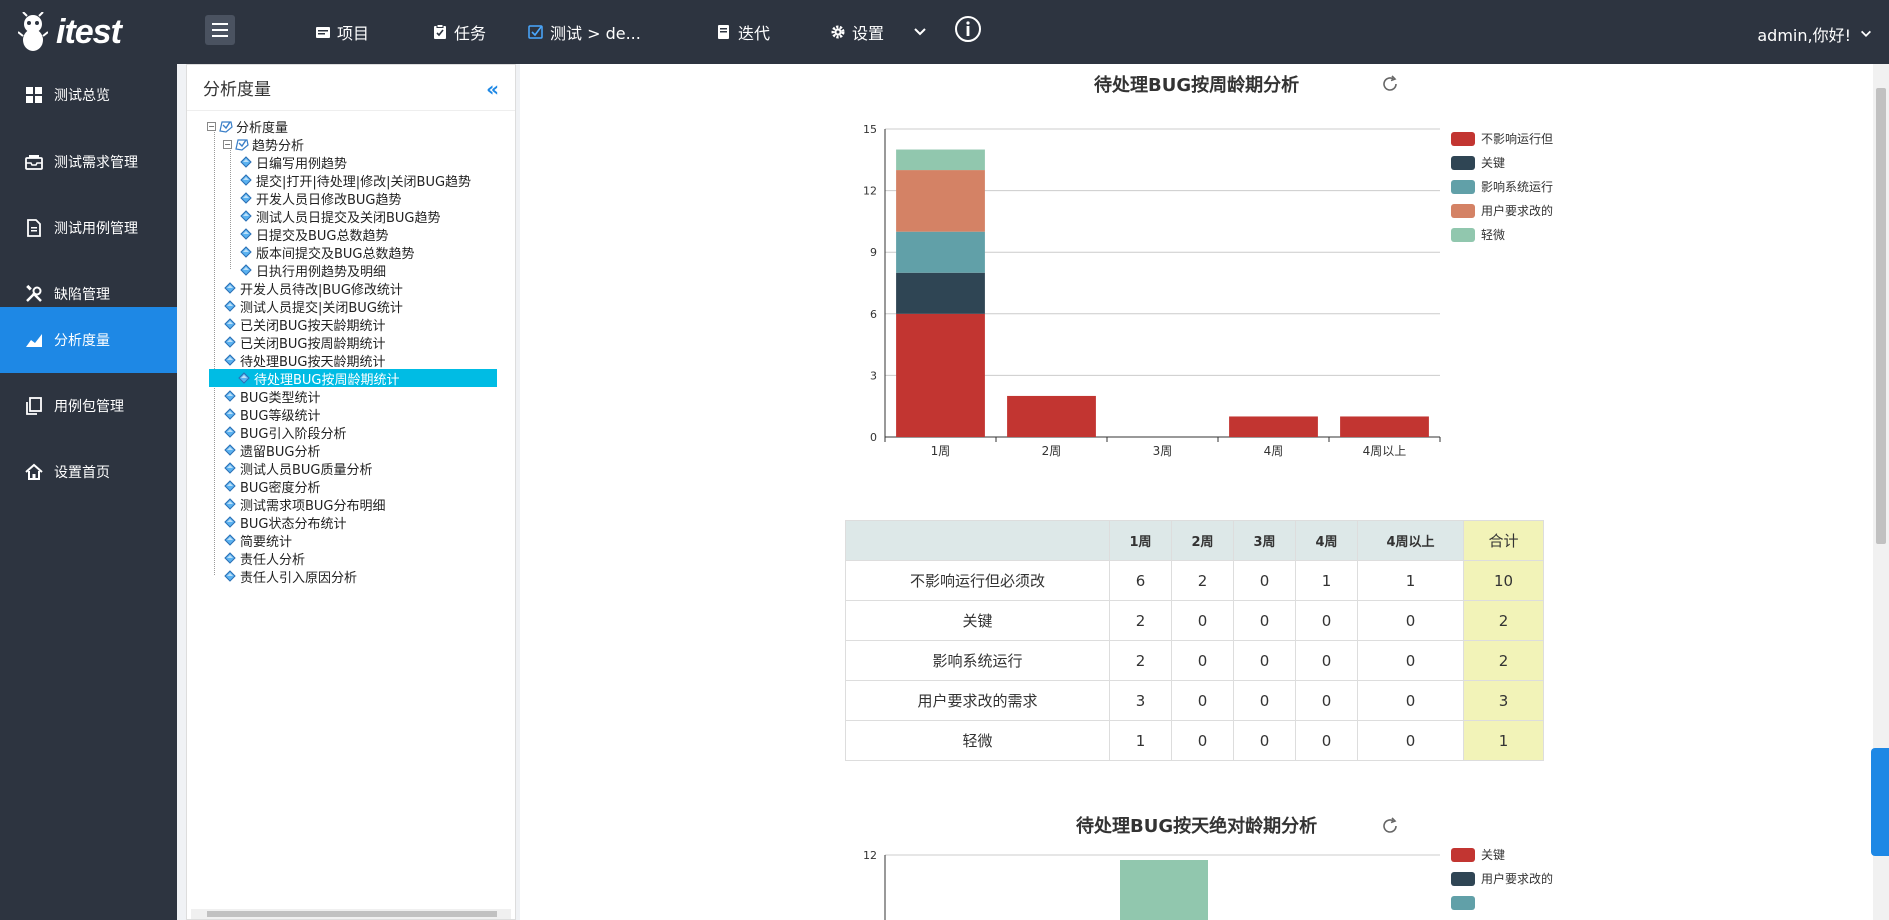 The image size is (1889, 920). What do you see at coordinates (285, 432) in the screenshot?
I see `tree-leaf-node: BUG引入阶段分析` at bounding box center [285, 432].